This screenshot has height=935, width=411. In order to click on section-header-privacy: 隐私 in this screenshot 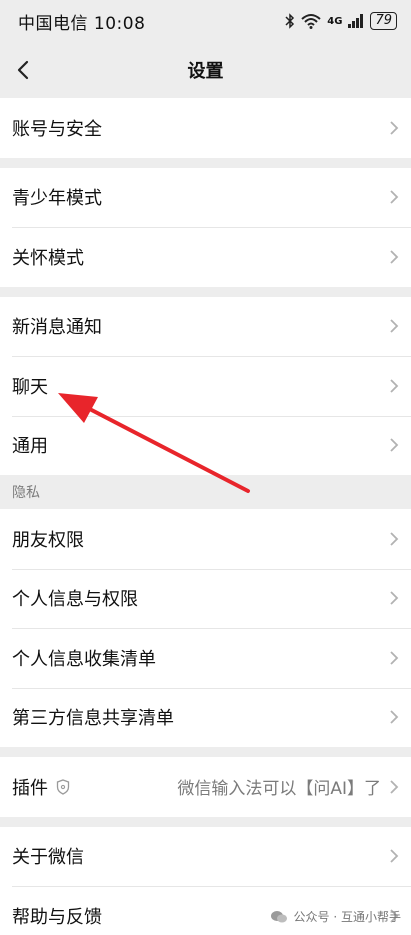, I will do `click(205, 492)`.